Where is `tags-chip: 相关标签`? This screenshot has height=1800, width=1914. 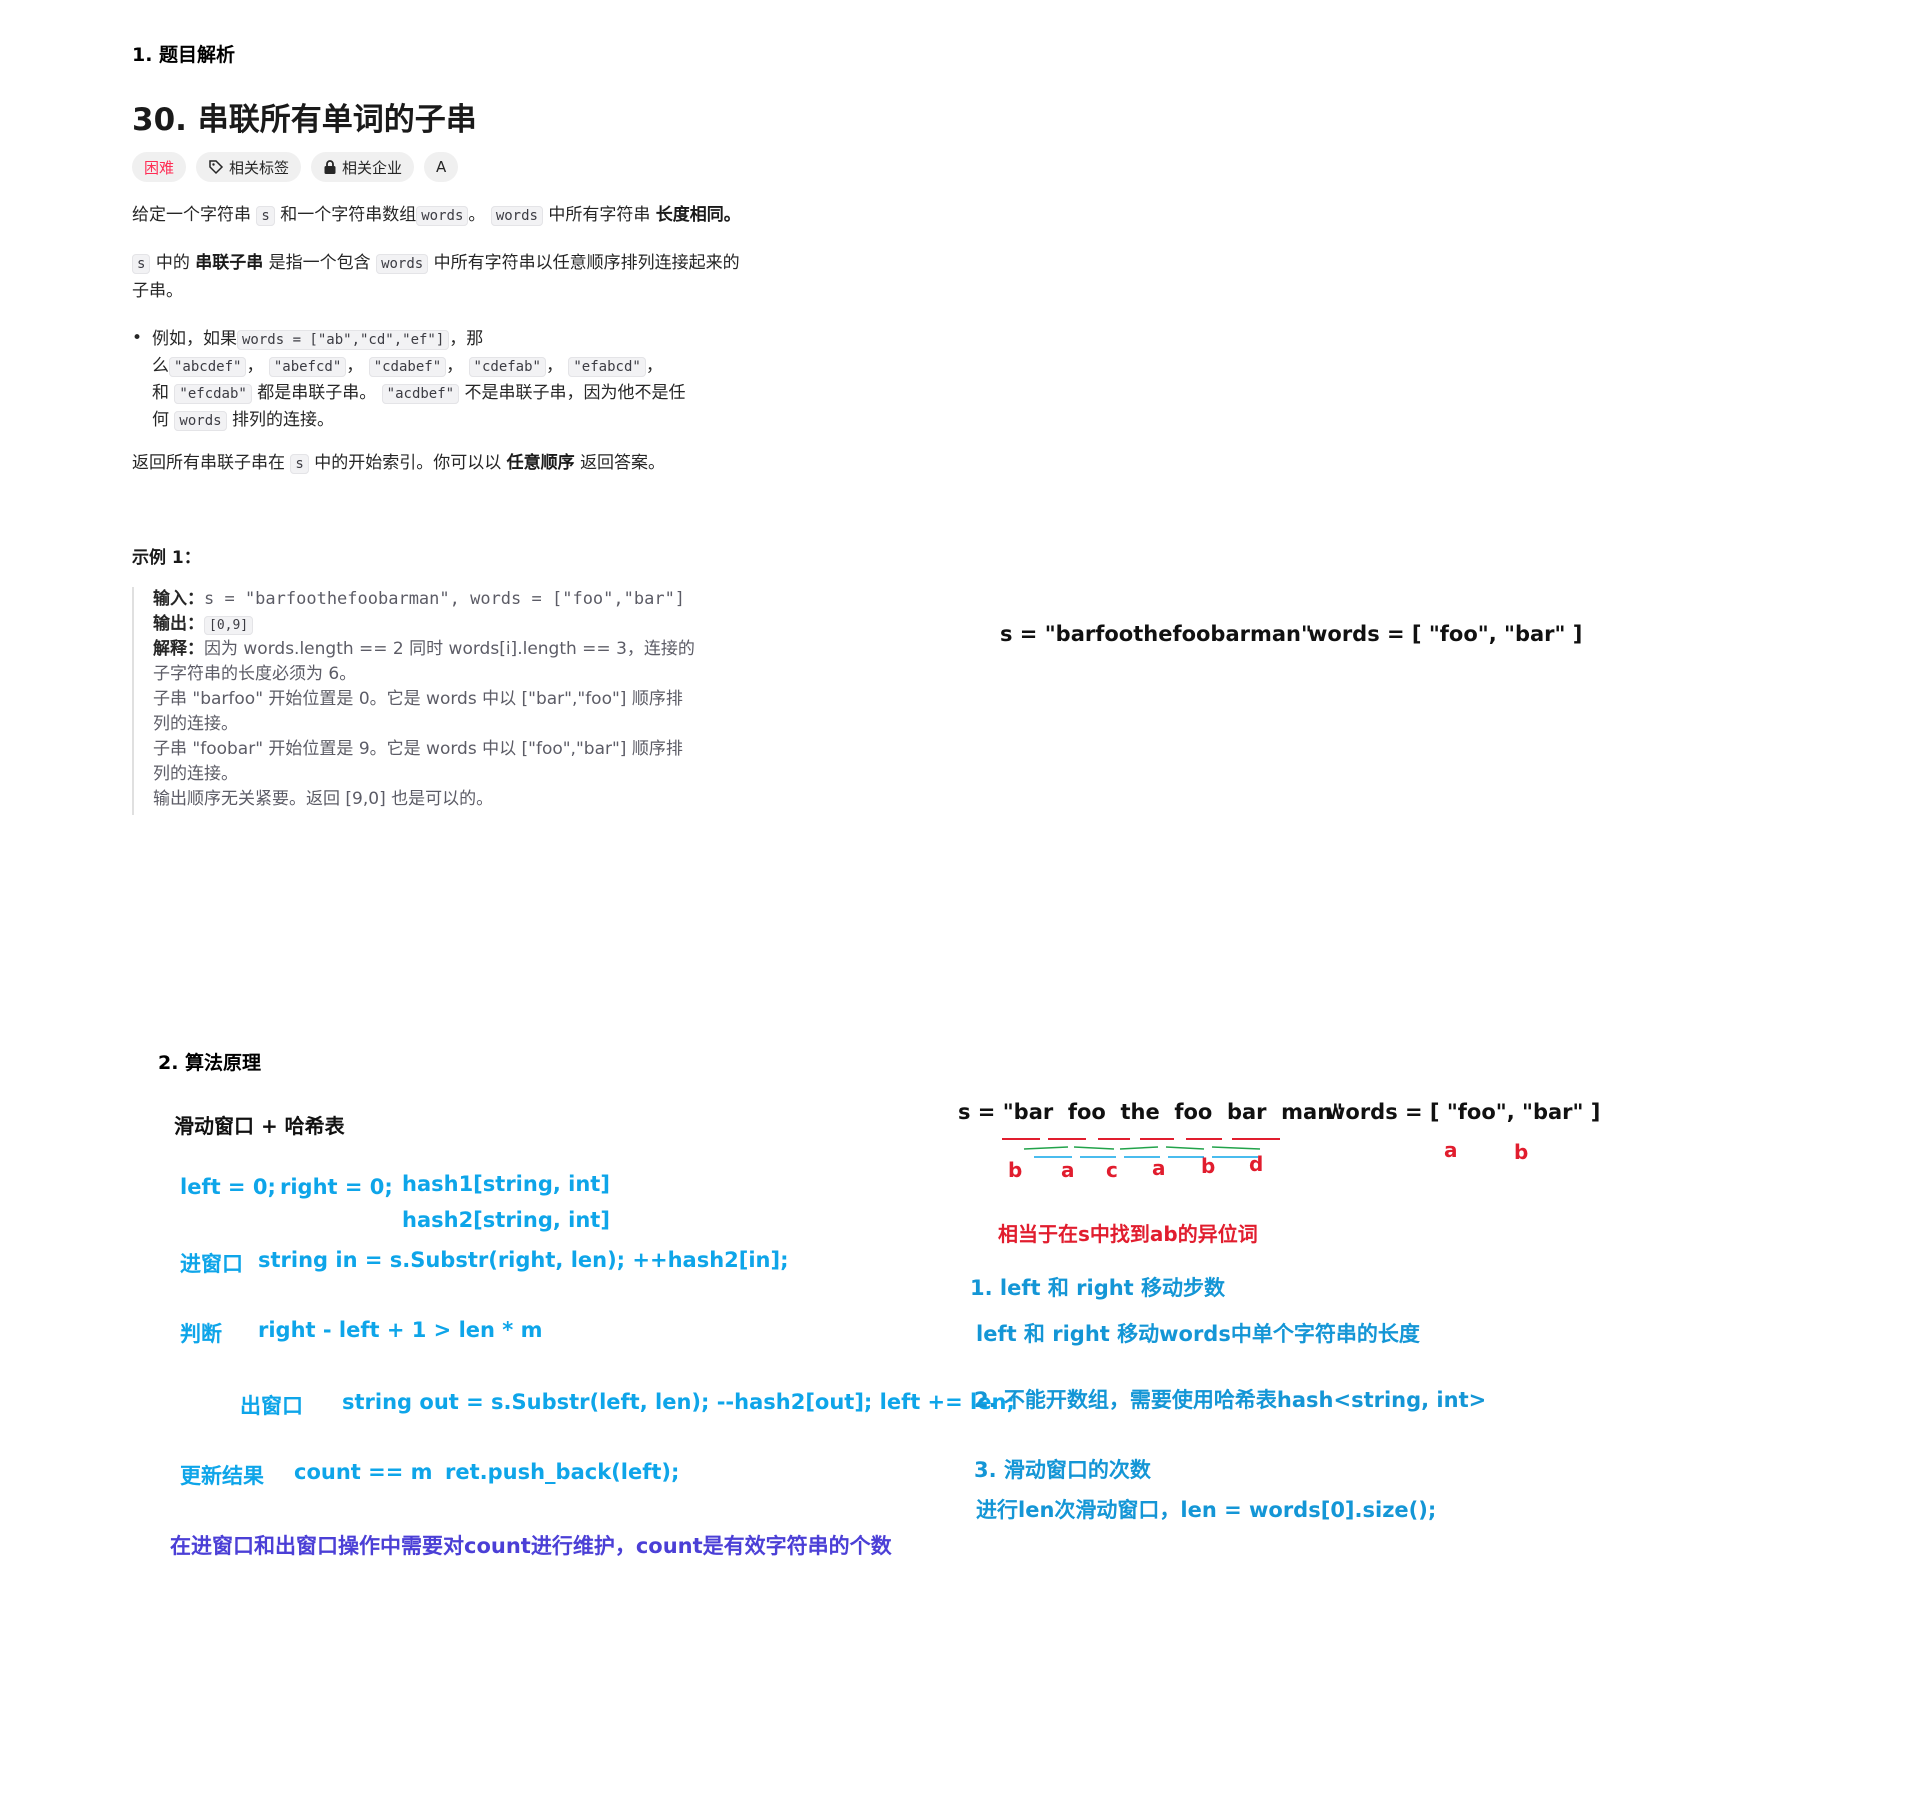
tags-chip: 相关标签 is located at coordinates (249, 167).